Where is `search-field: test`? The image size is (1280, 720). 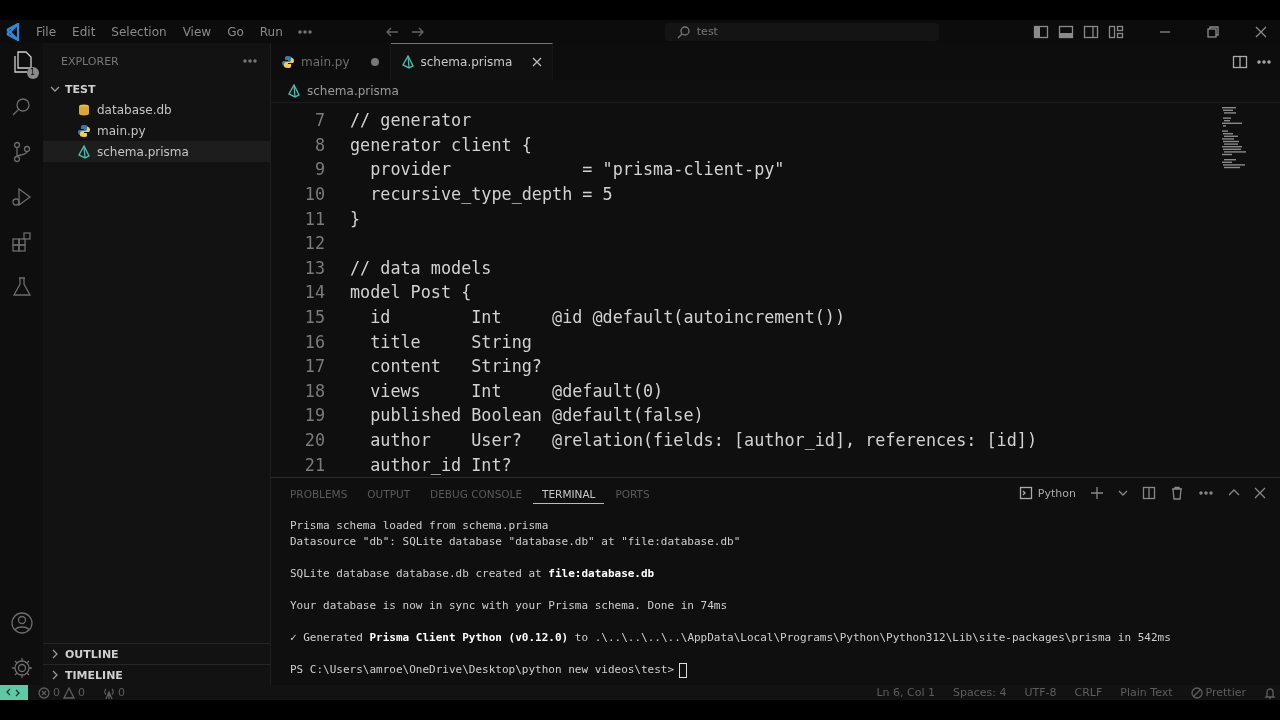 search-field: test is located at coordinates (801, 31).